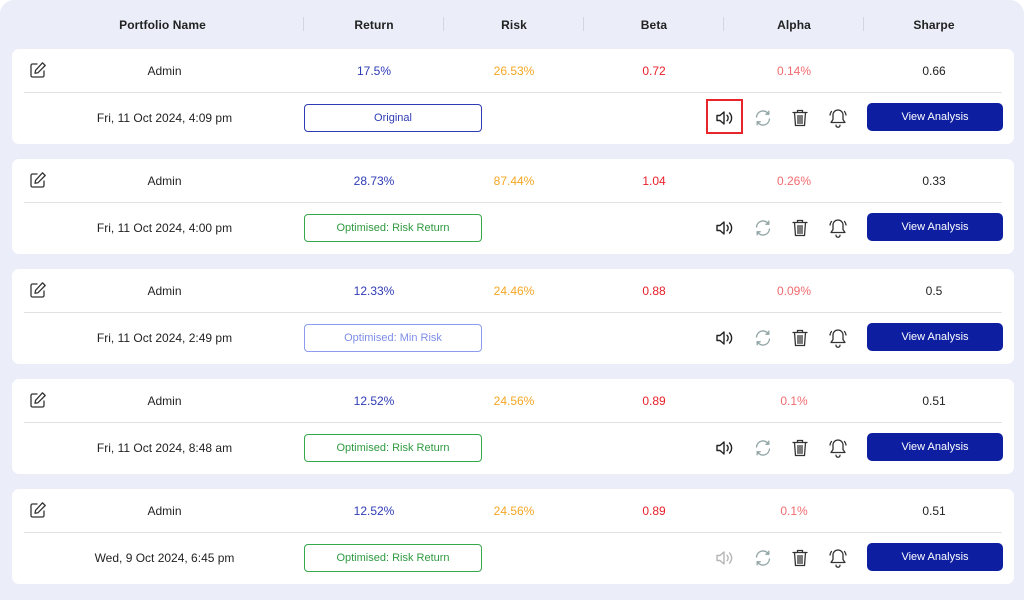  I want to click on header-sharpe: Sharpe, so click(934, 25).